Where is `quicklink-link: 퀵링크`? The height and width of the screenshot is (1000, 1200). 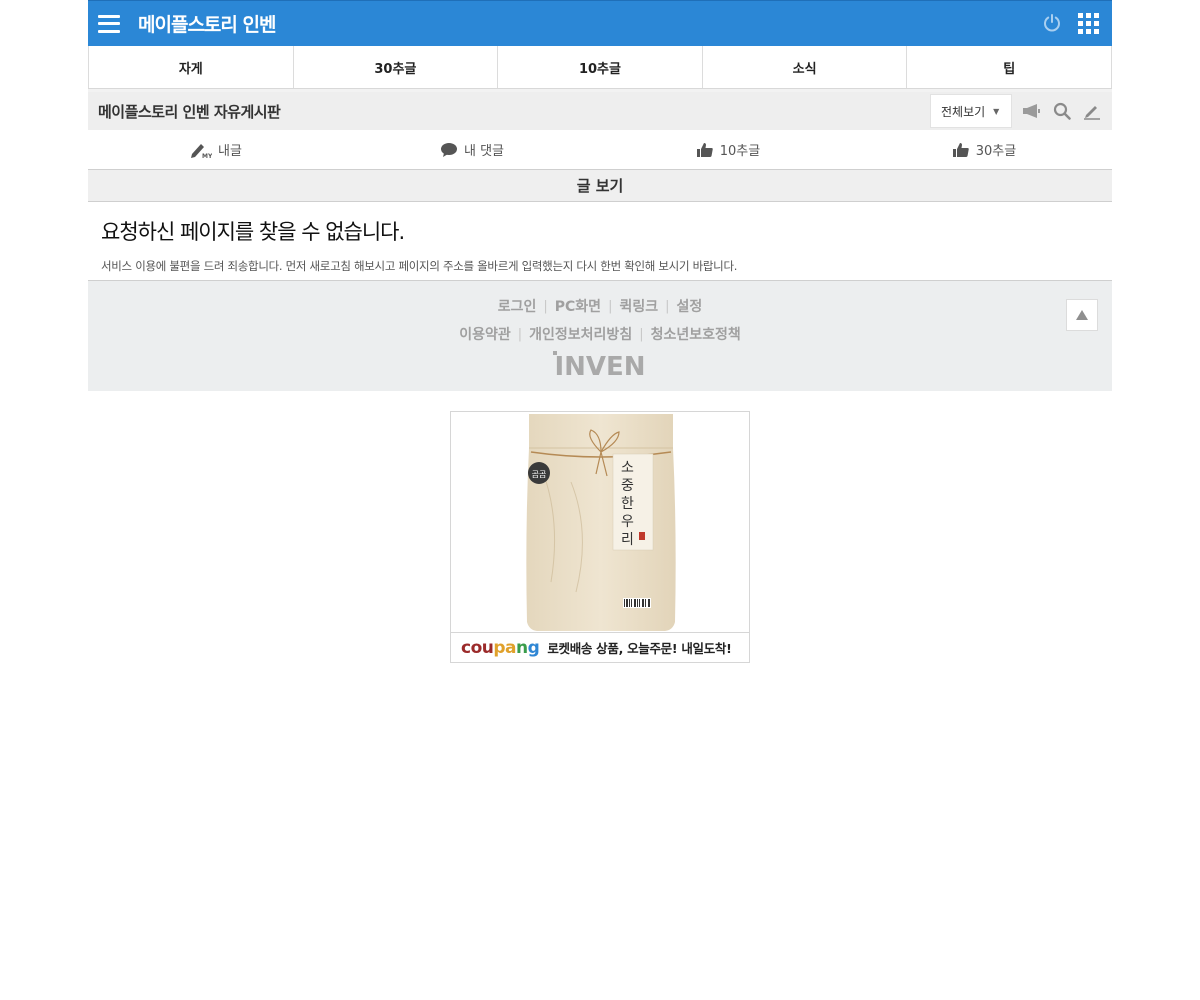
quicklink-link: 퀵링크 is located at coordinates (638, 306).